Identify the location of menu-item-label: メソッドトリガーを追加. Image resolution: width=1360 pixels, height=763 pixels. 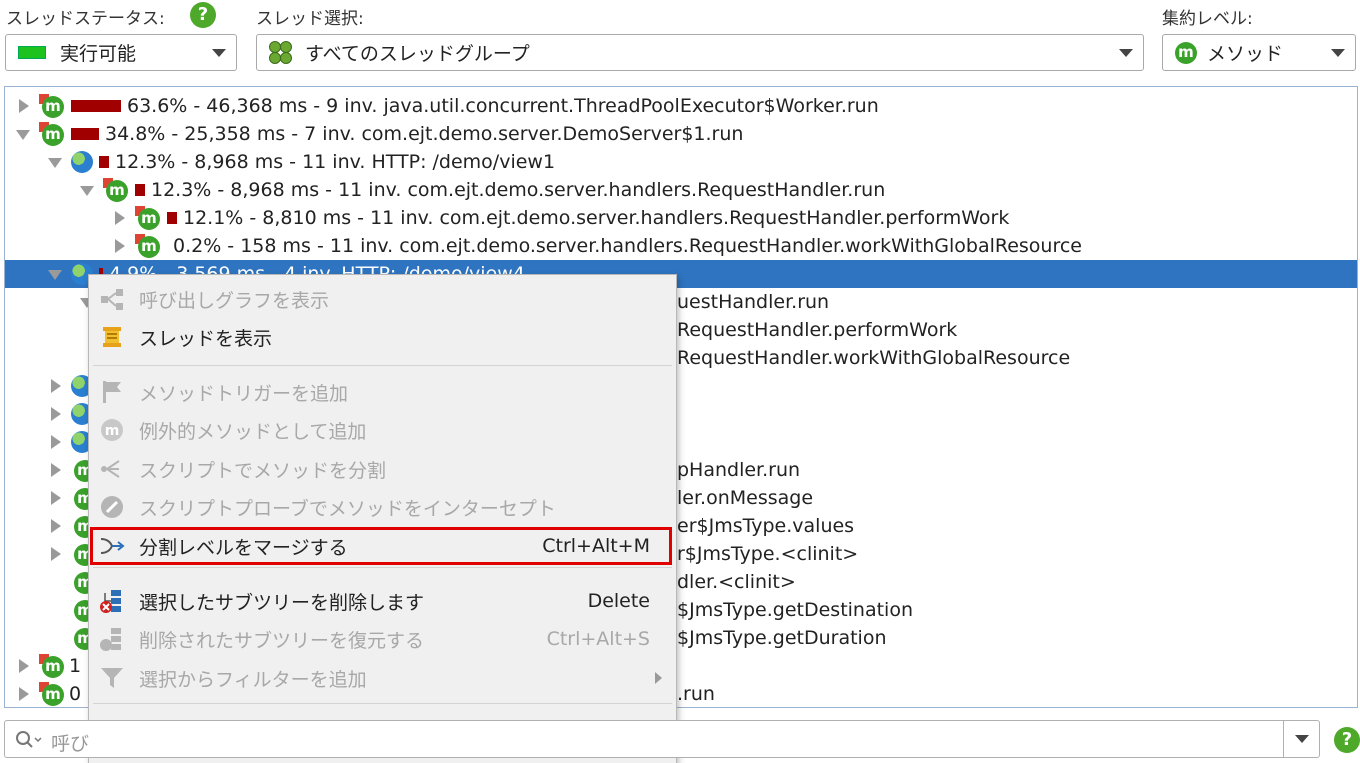
(244, 393).